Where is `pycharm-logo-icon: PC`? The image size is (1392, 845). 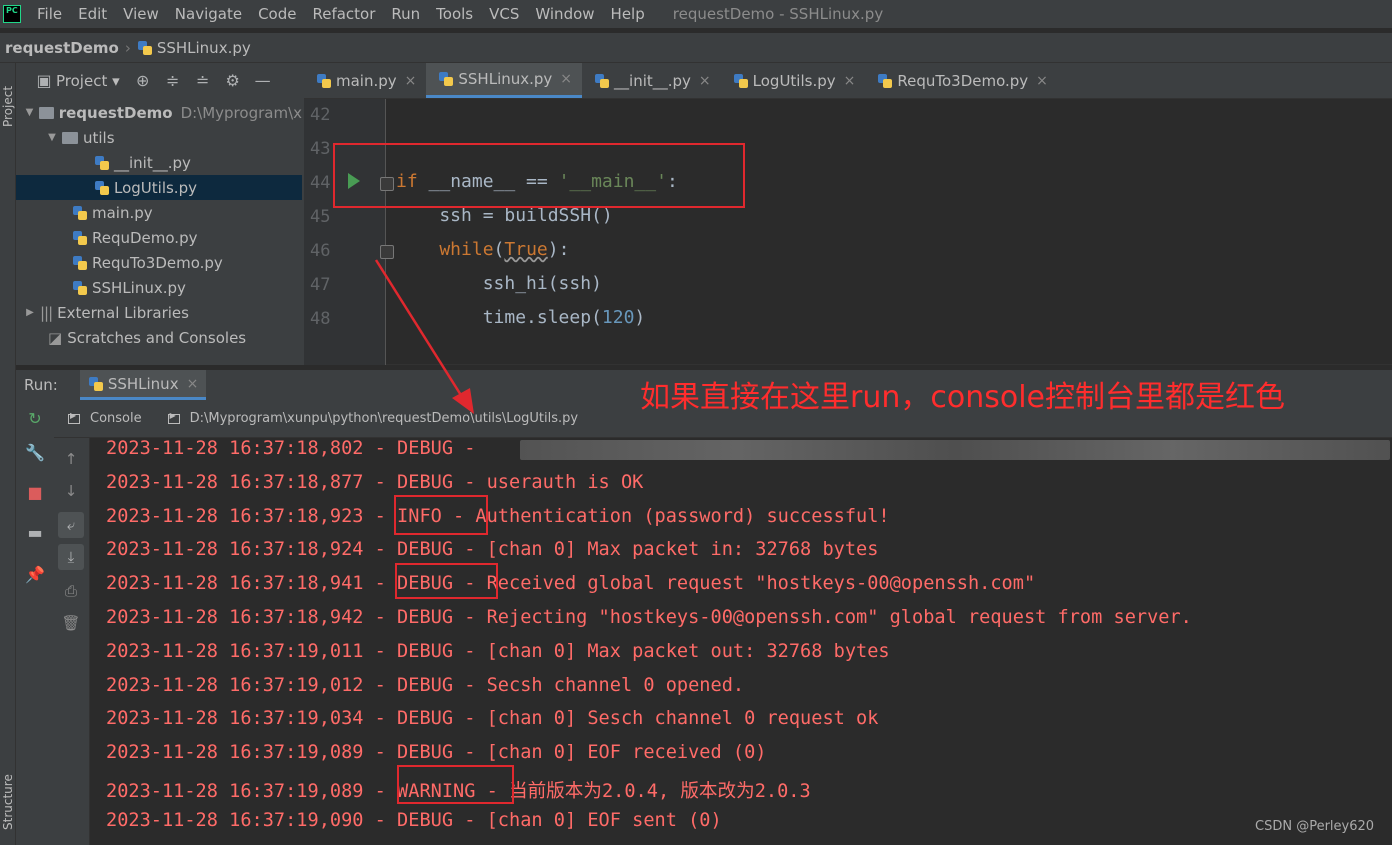
pycharm-logo-icon: PC is located at coordinates (12, 14).